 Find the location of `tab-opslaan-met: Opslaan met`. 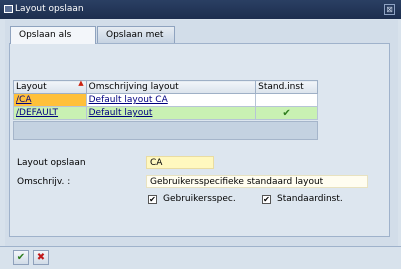

tab-opslaan-met: Opslaan met is located at coordinates (136, 34).